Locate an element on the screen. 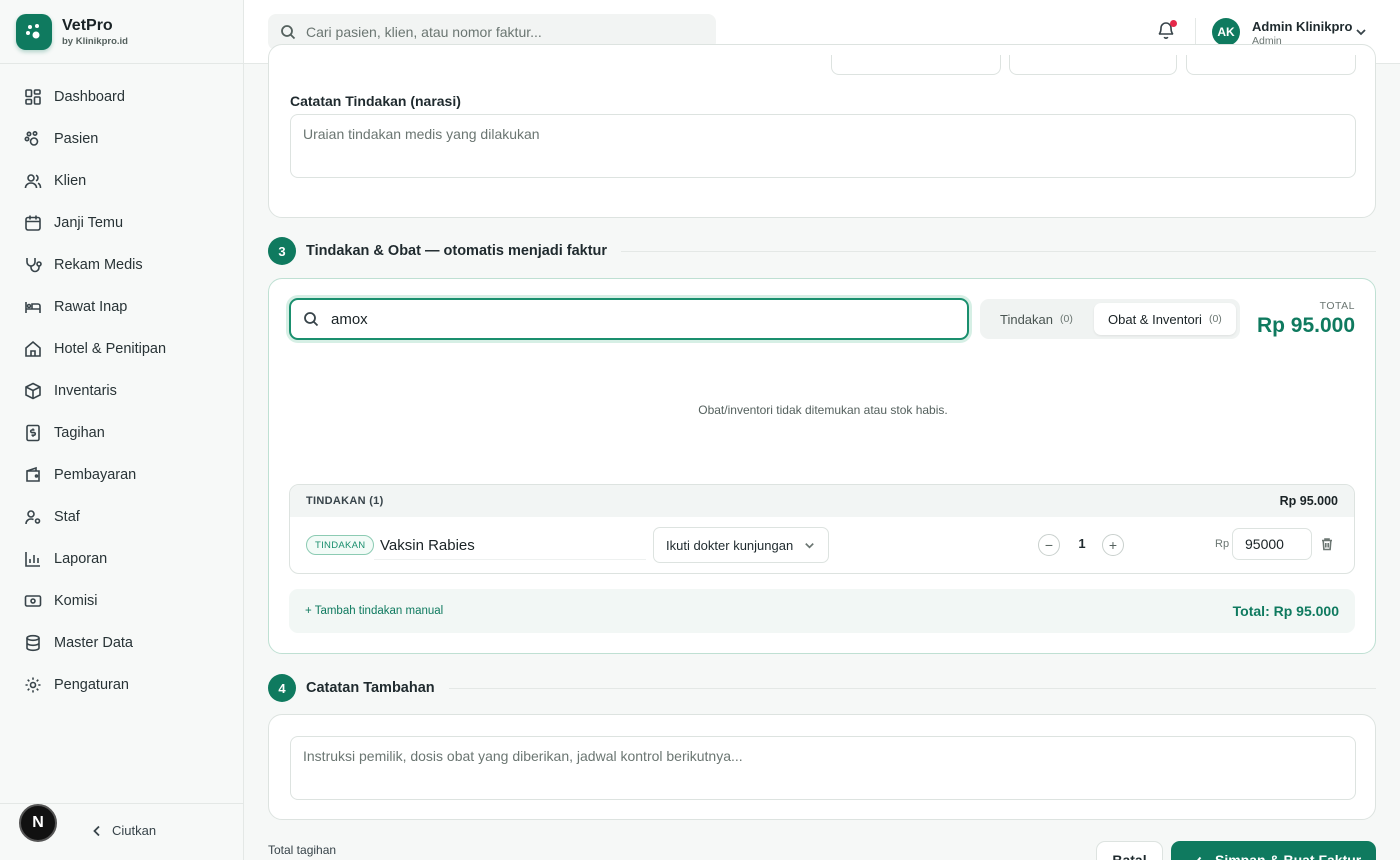 Image resolution: width=1400 pixels, height=860 pixels. total-tagihan-label: Total tagihan is located at coordinates (302, 850).